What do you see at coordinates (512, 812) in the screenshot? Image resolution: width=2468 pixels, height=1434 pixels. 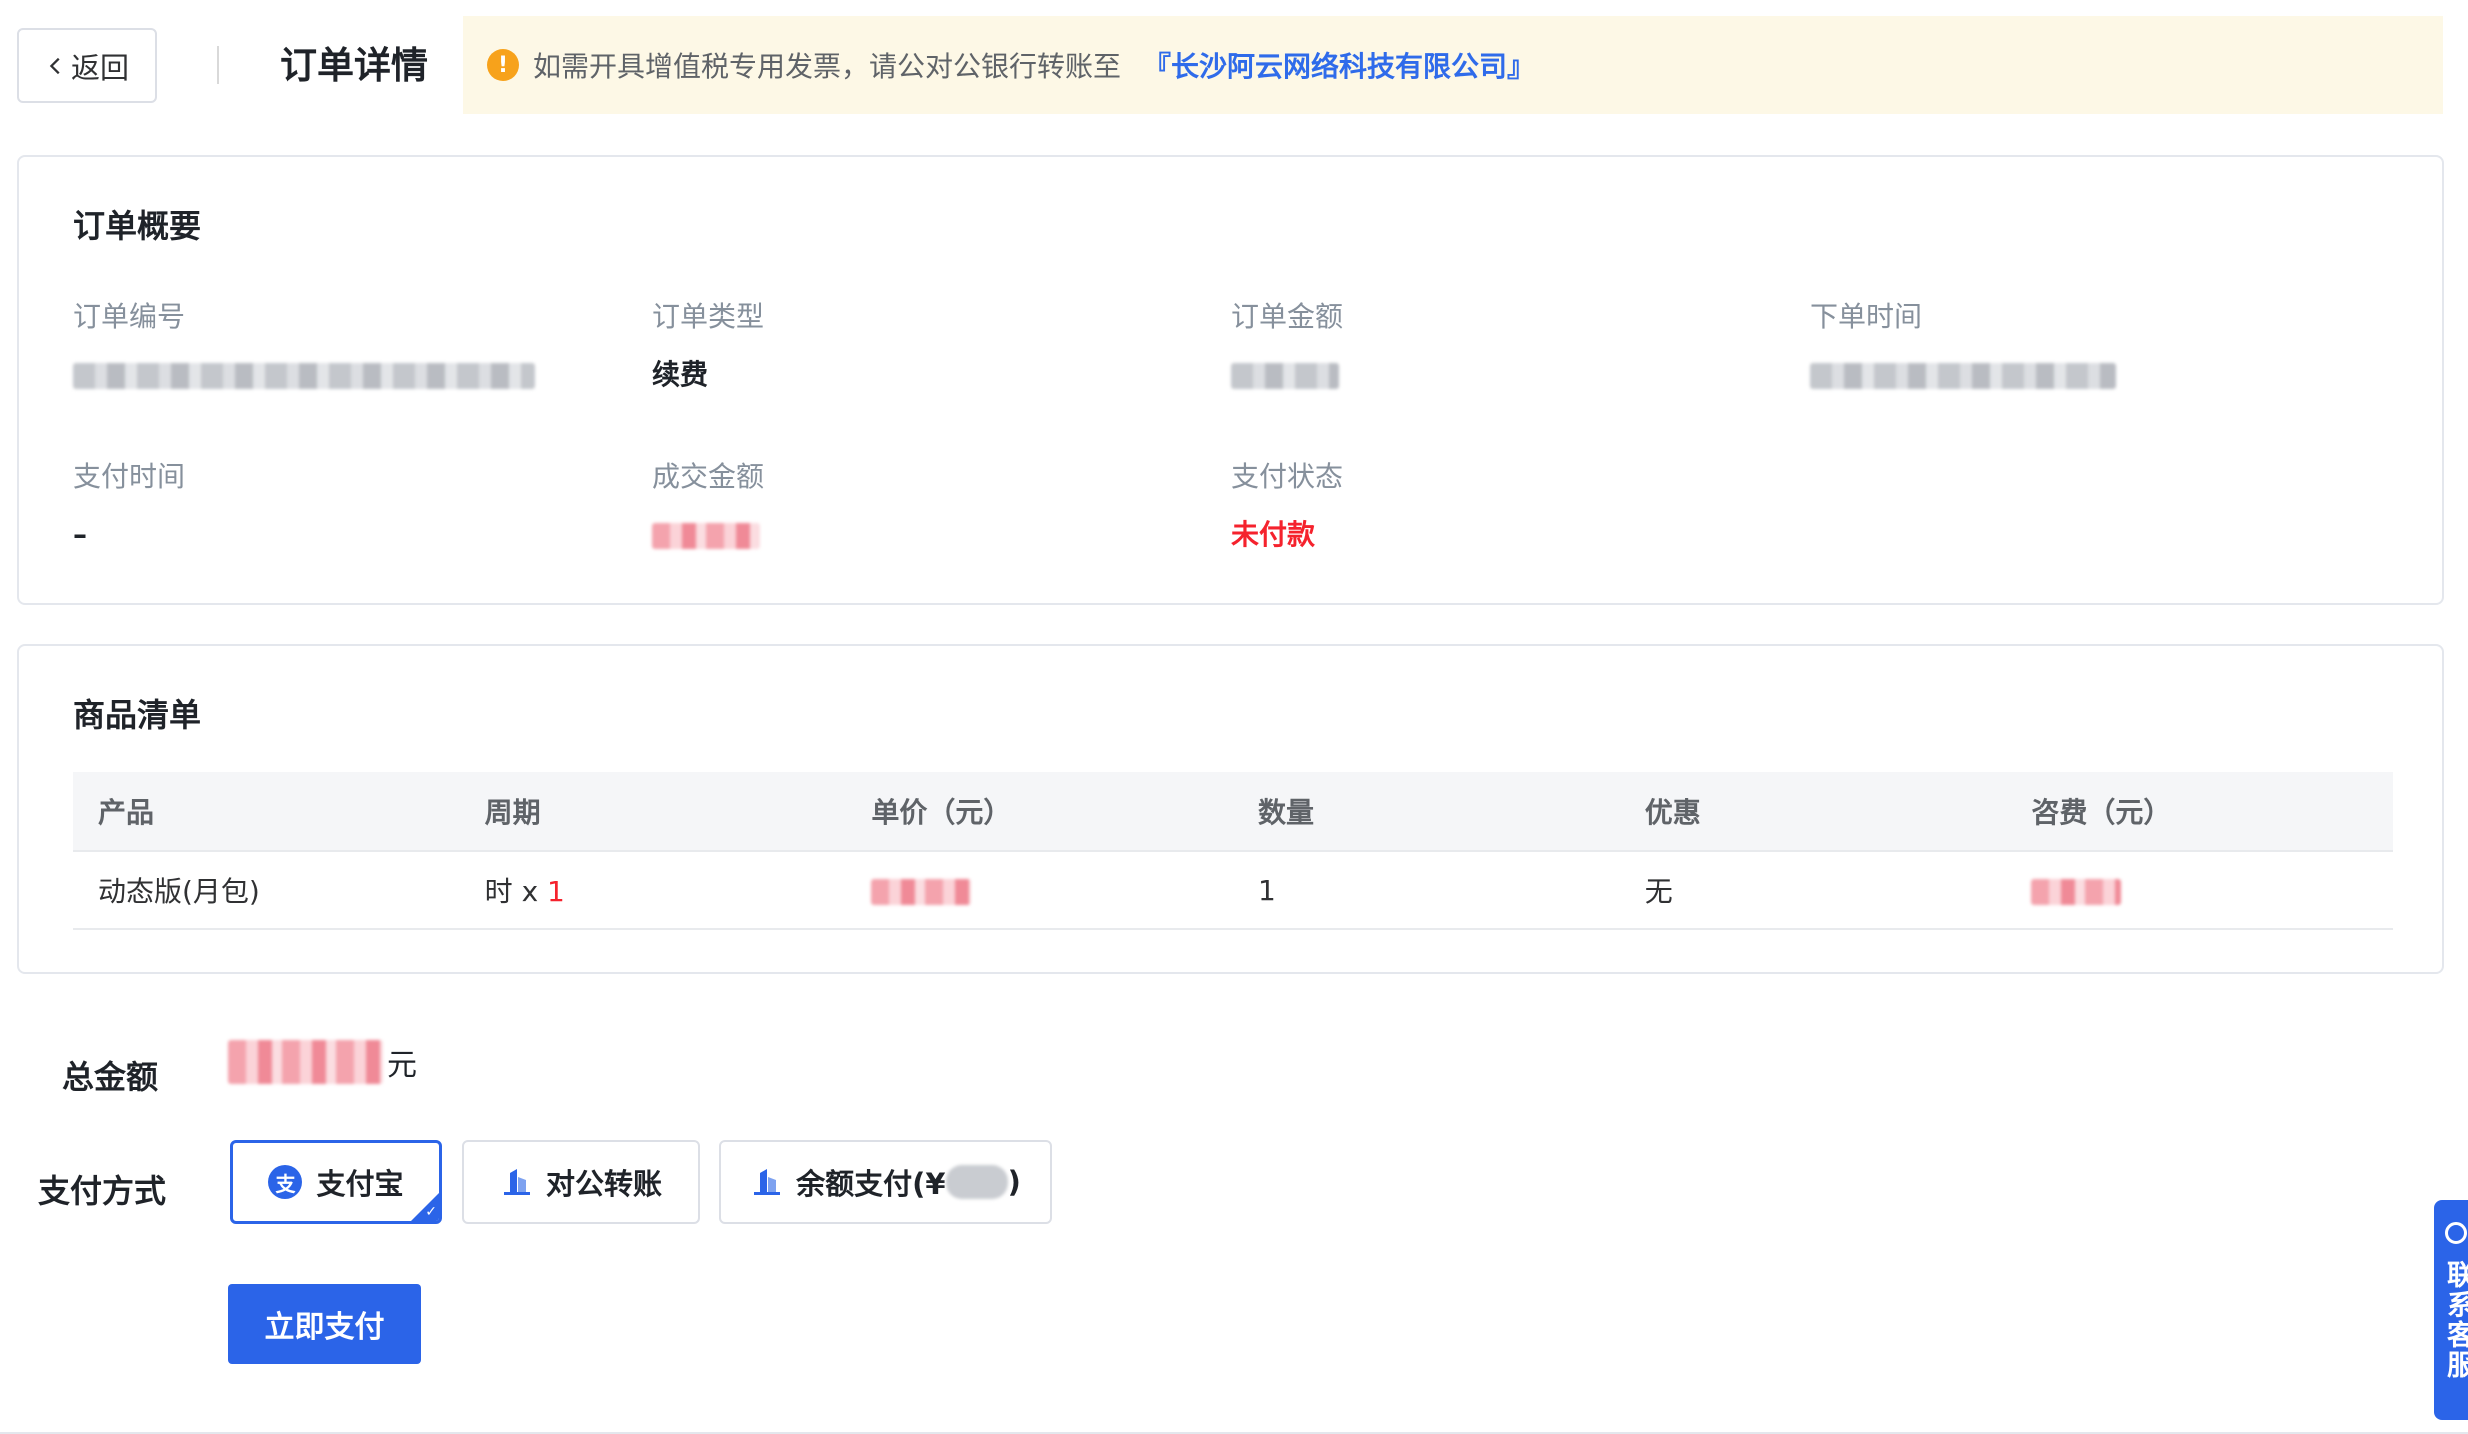 I see `column-header: 周期` at bounding box center [512, 812].